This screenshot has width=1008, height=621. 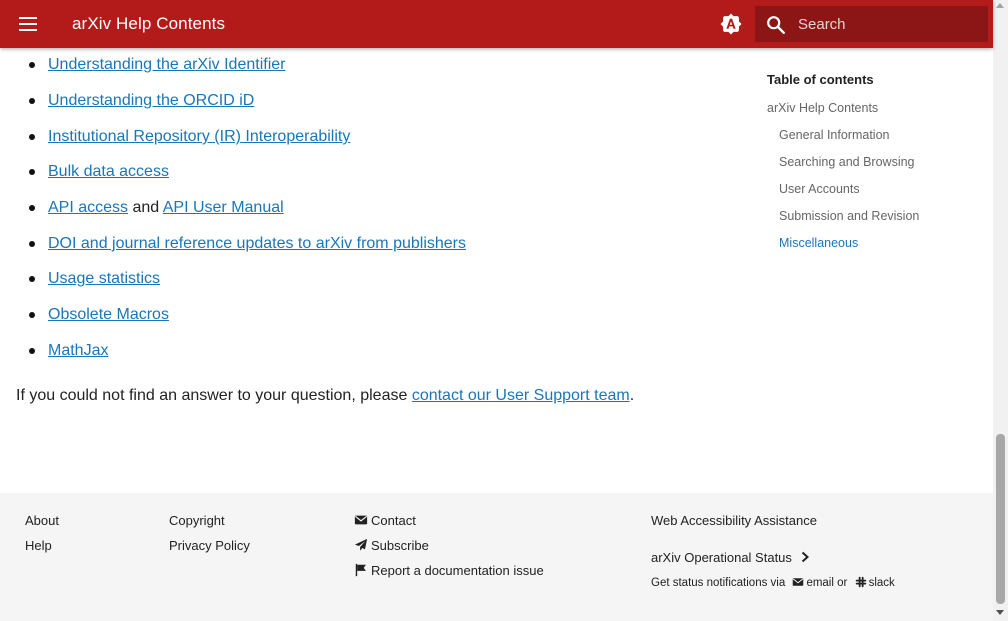 I want to click on toc-item-help-contents: arXiv Help Contents, so click(x=822, y=108).